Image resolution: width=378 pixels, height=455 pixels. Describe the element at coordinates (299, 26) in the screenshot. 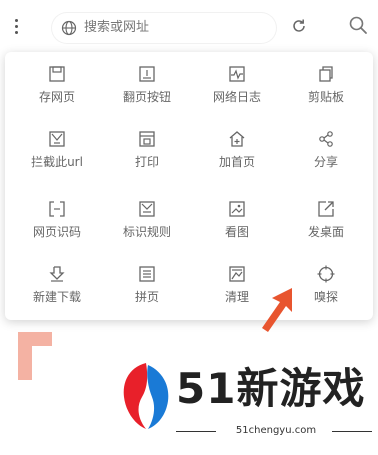

I see `refresh-icon` at that location.